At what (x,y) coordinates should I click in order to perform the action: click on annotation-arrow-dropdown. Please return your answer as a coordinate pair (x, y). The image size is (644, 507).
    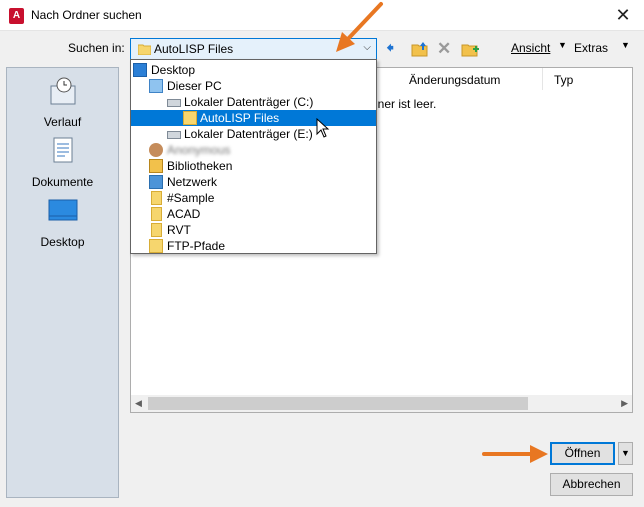
    Looking at the image, I should click on (359, 27).